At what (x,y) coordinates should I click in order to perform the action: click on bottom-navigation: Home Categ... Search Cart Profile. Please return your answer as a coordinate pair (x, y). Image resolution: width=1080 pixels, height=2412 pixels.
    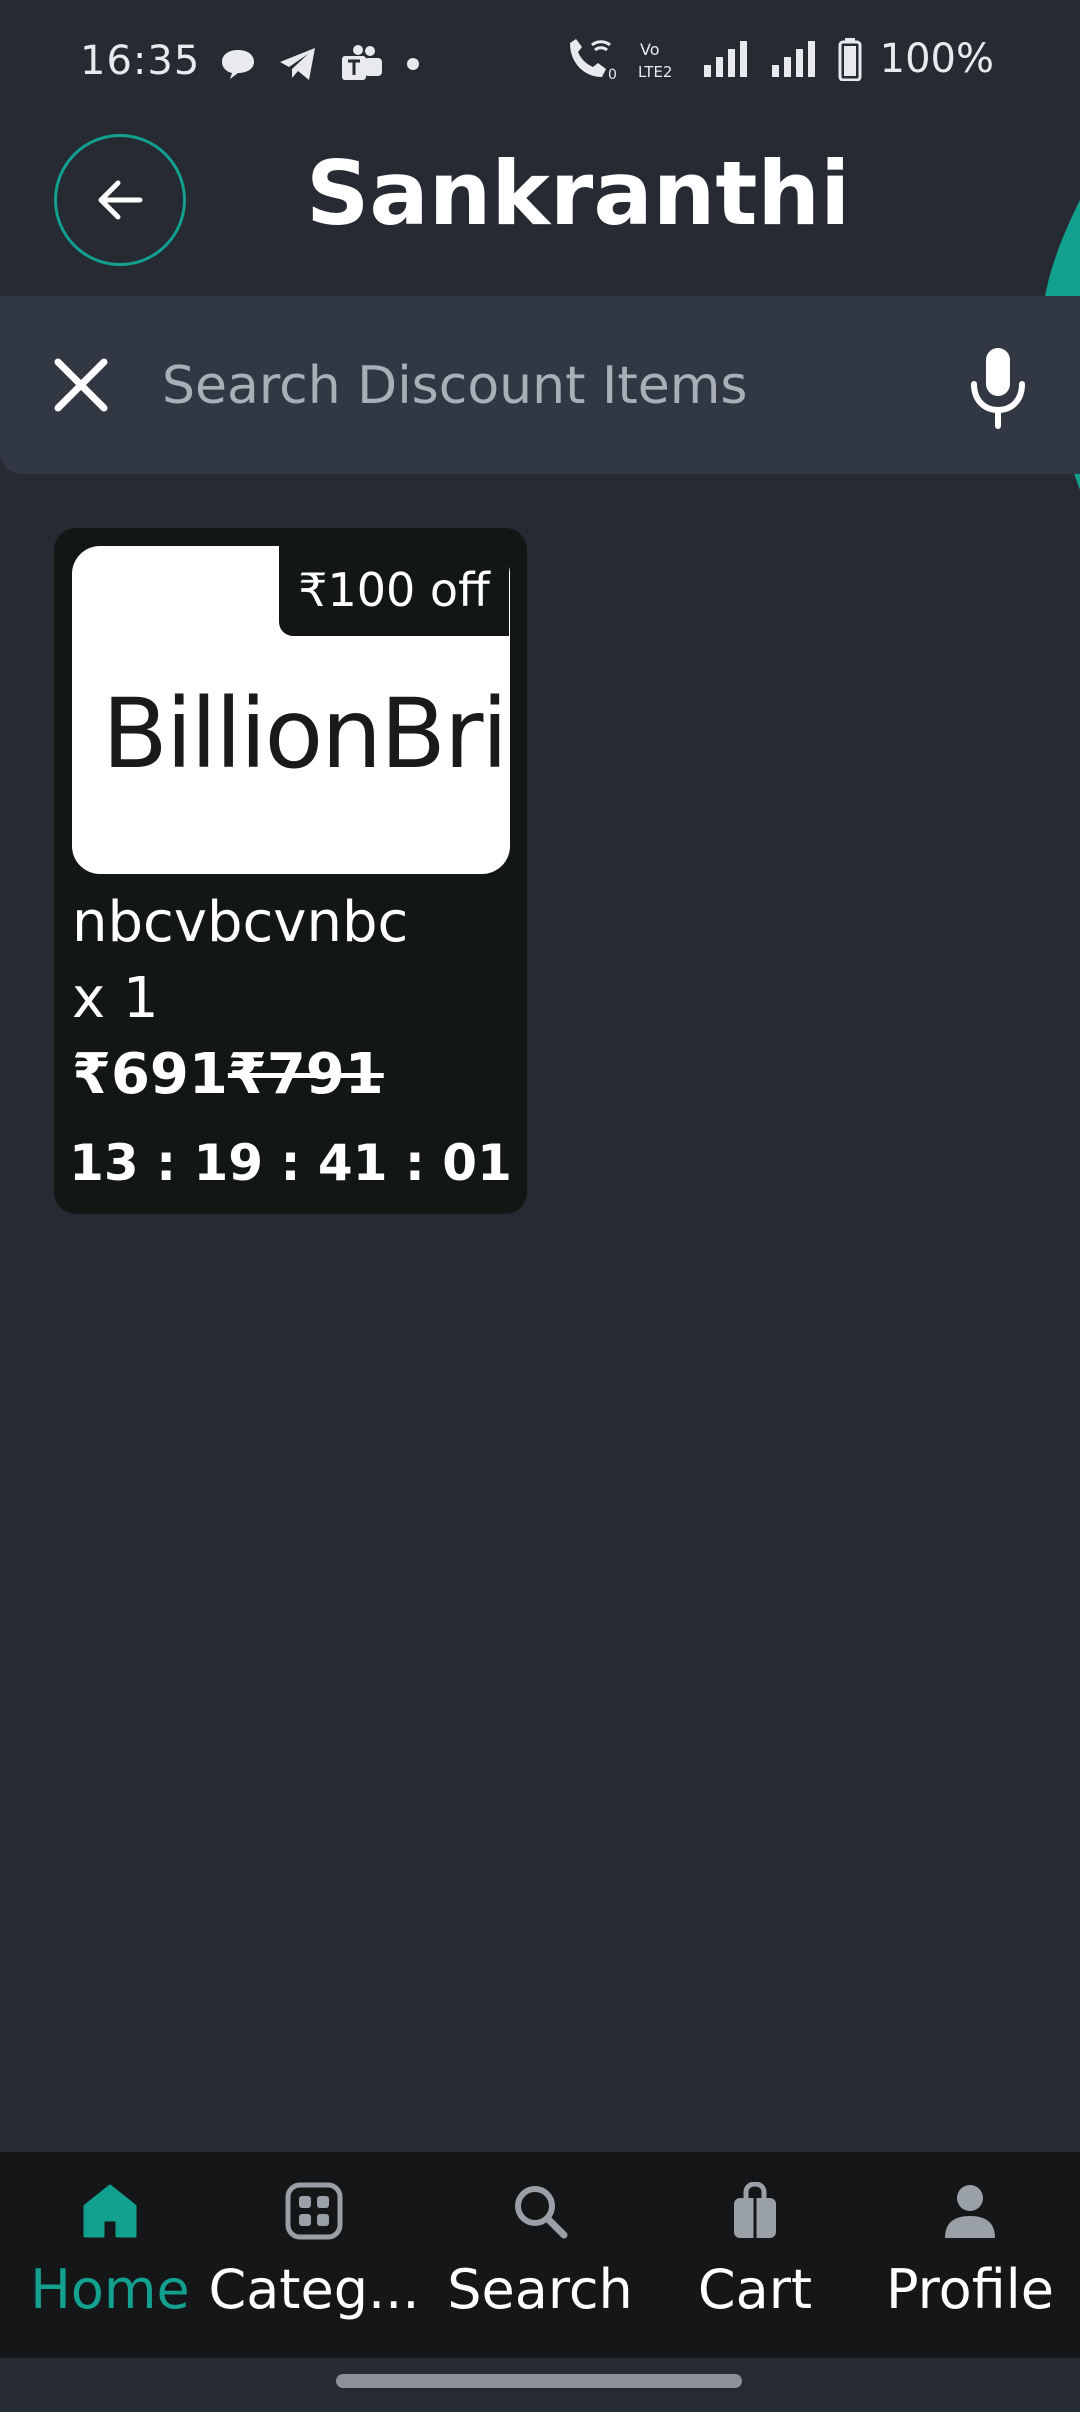
    Looking at the image, I should click on (540, 2255).